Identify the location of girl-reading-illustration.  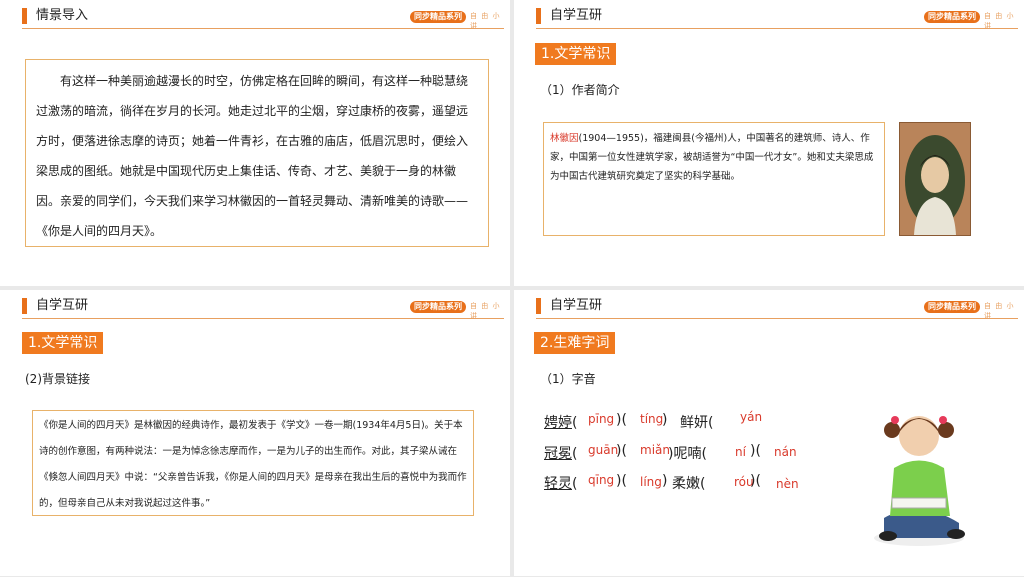
(919, 473).